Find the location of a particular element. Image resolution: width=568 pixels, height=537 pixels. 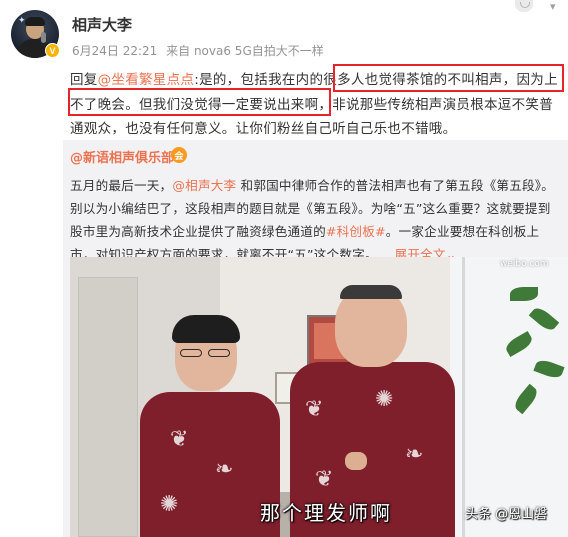

video-corner-logo: weibo.com is located at coordinates (524, 264).